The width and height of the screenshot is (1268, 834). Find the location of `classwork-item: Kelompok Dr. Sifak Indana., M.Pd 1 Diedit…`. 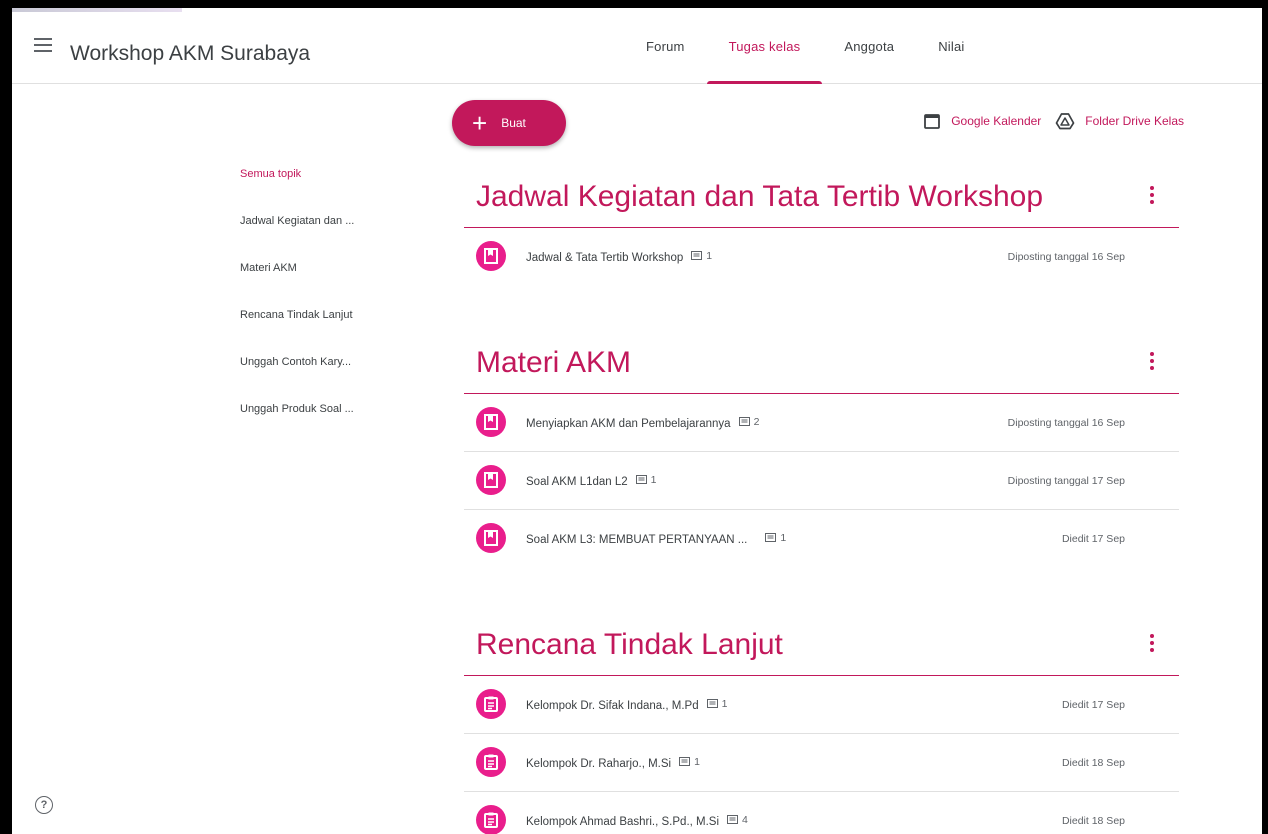

classwork-item: Kelompok Dr. Sifak Indana., M.Pd 1 Diedit… is located at coordinates (821, 705).